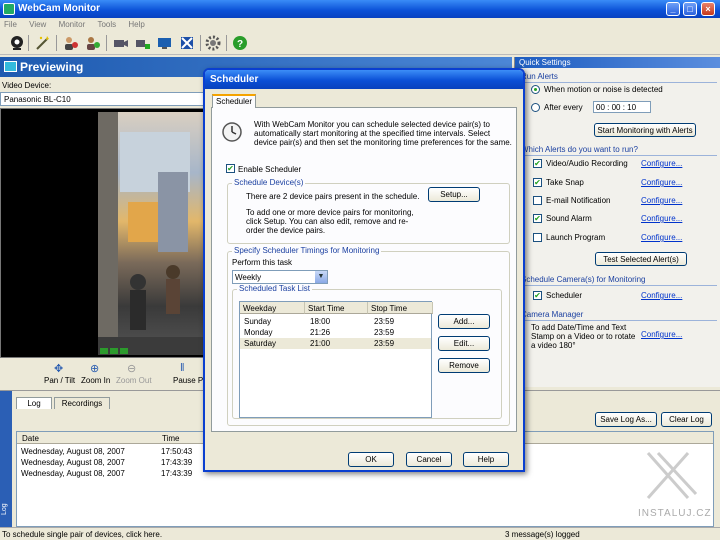 The image size is (720, 540). I want to click on pan-tilt-label: Pan / Tilt, so click(59, 380).